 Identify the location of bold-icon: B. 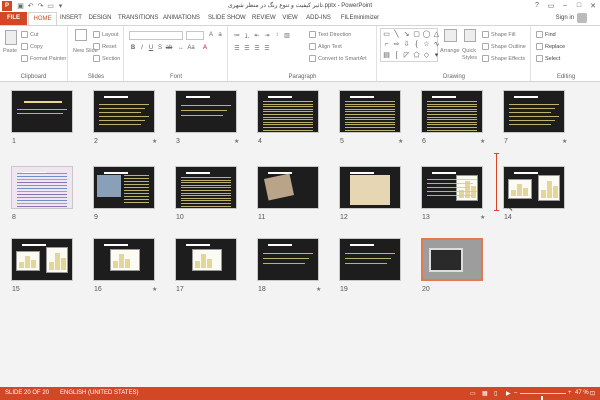
(133, 48).